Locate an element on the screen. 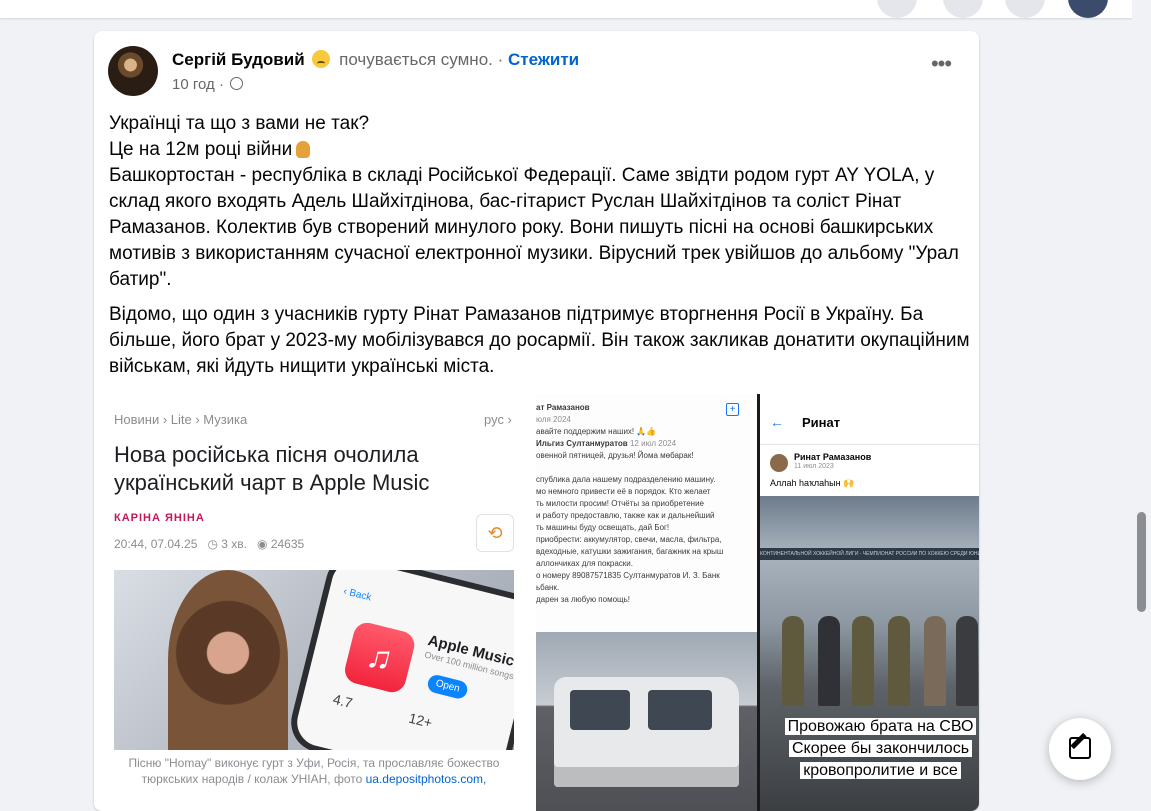 This screenshot has height=811, width=1151. globe-icon is located at coordinates (237, 83).